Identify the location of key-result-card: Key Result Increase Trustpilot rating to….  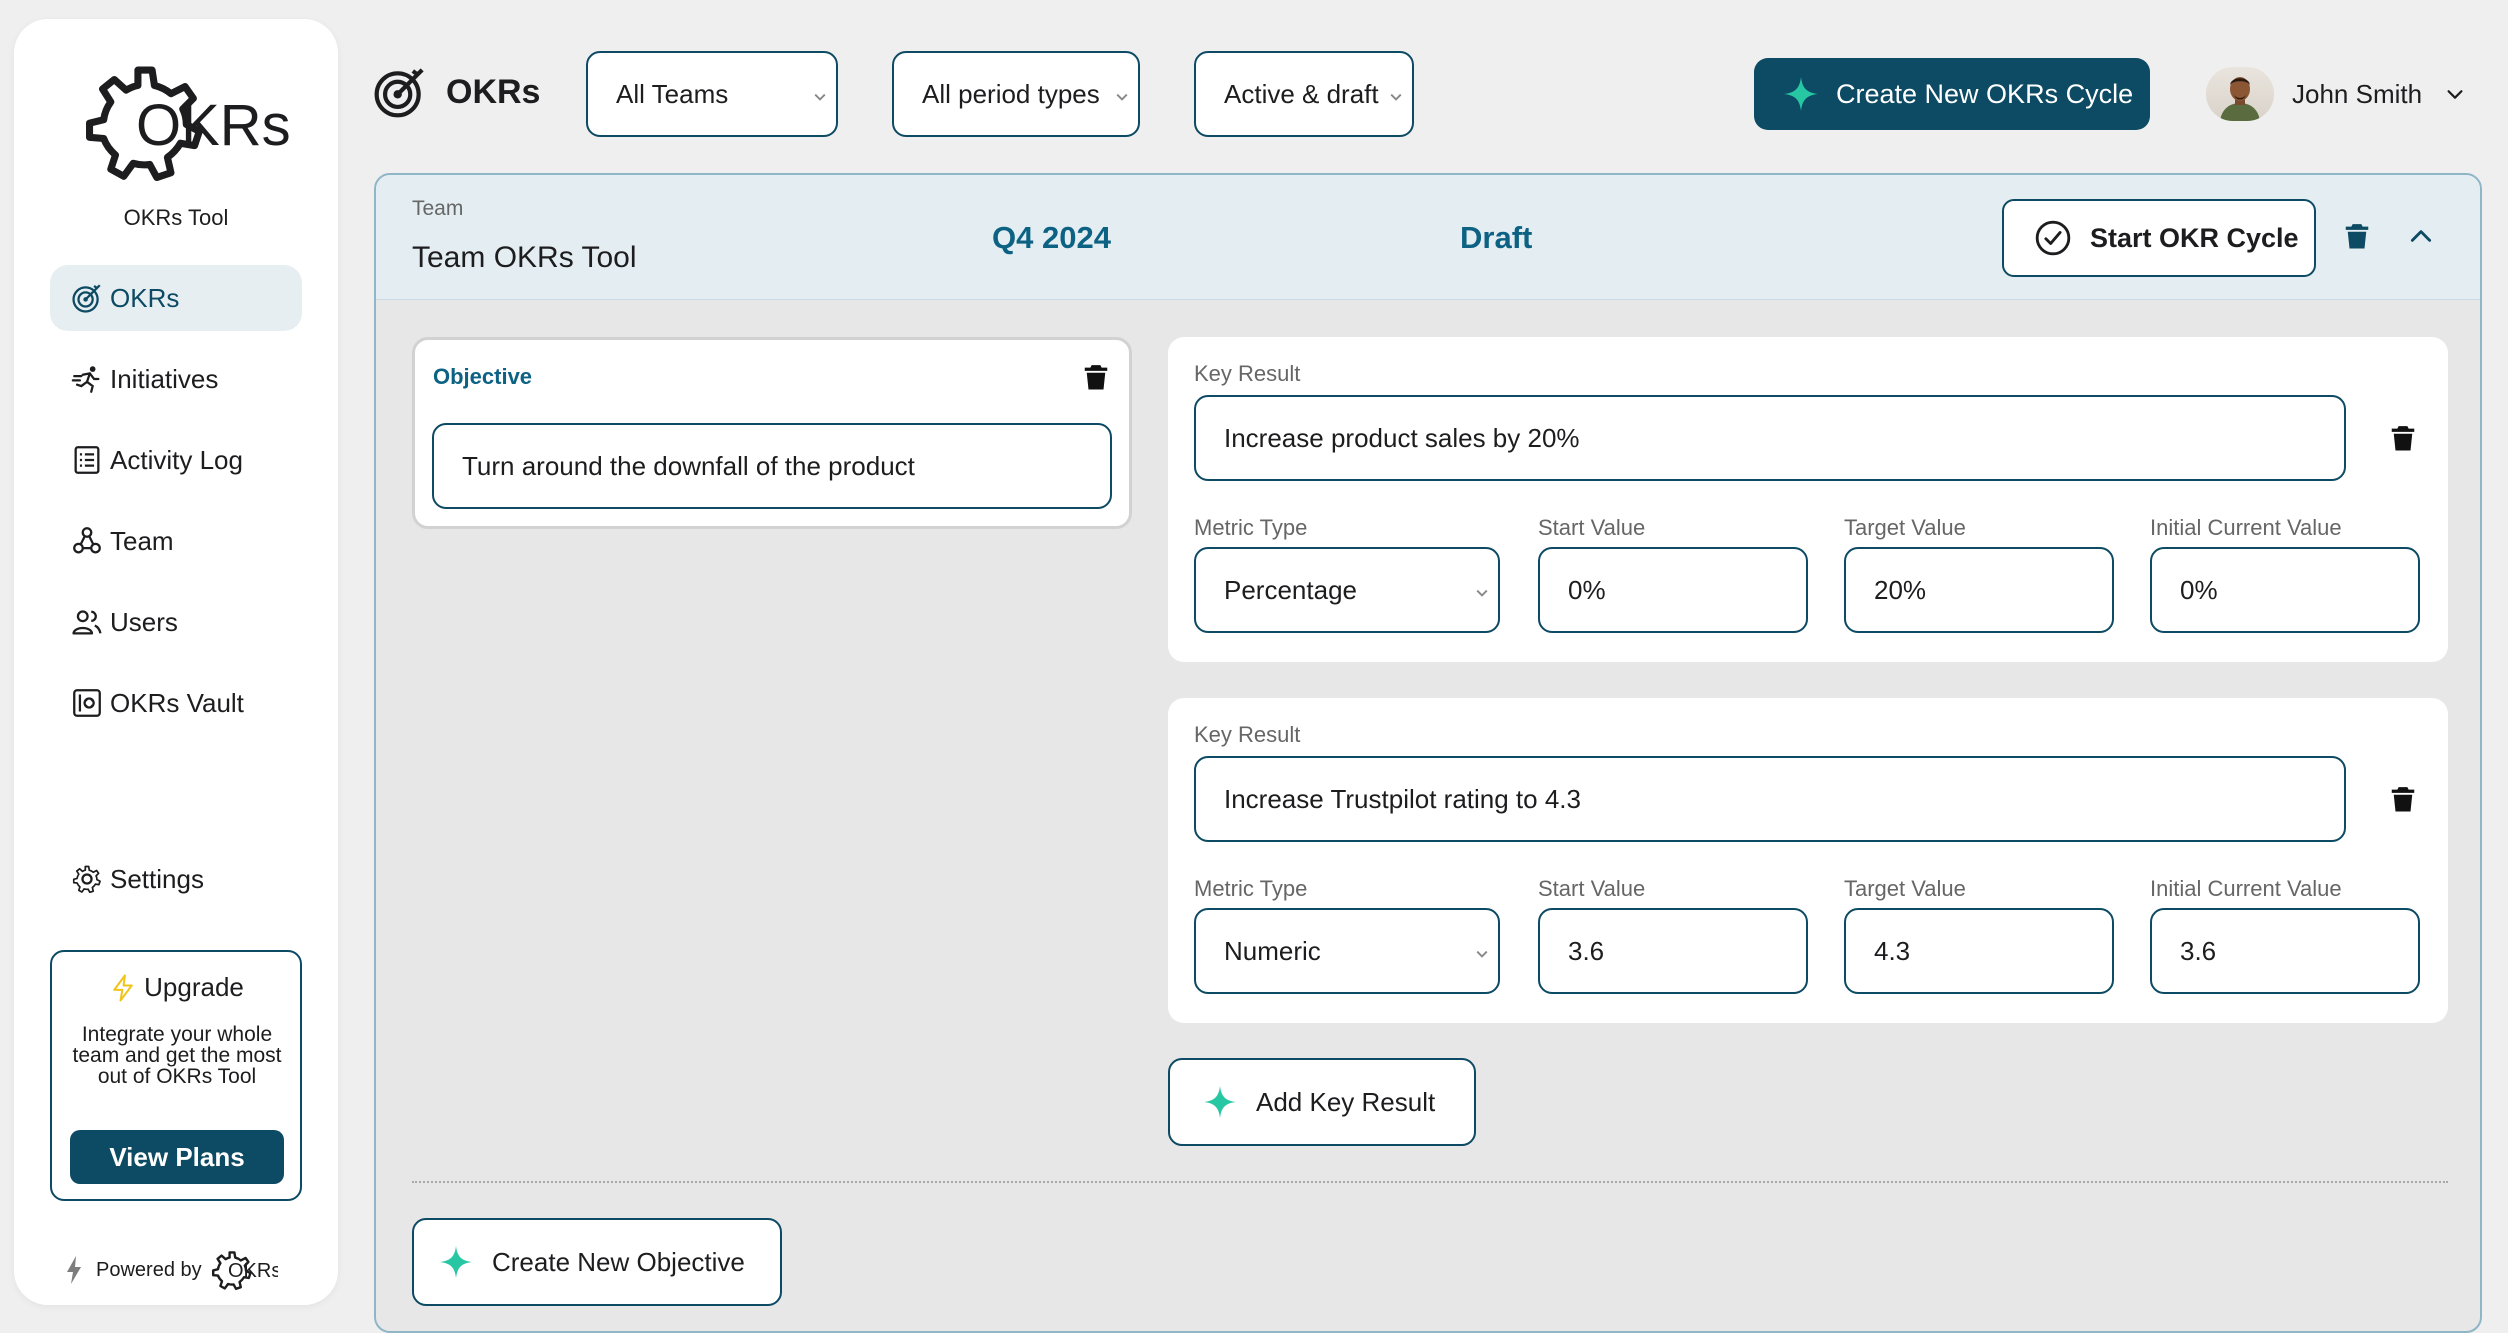
(1808, 860).